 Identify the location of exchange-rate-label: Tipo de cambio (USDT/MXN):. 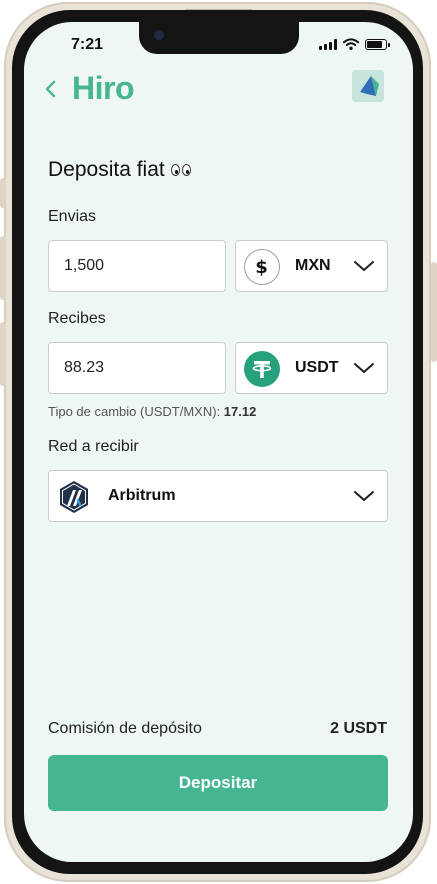
(136, 411).